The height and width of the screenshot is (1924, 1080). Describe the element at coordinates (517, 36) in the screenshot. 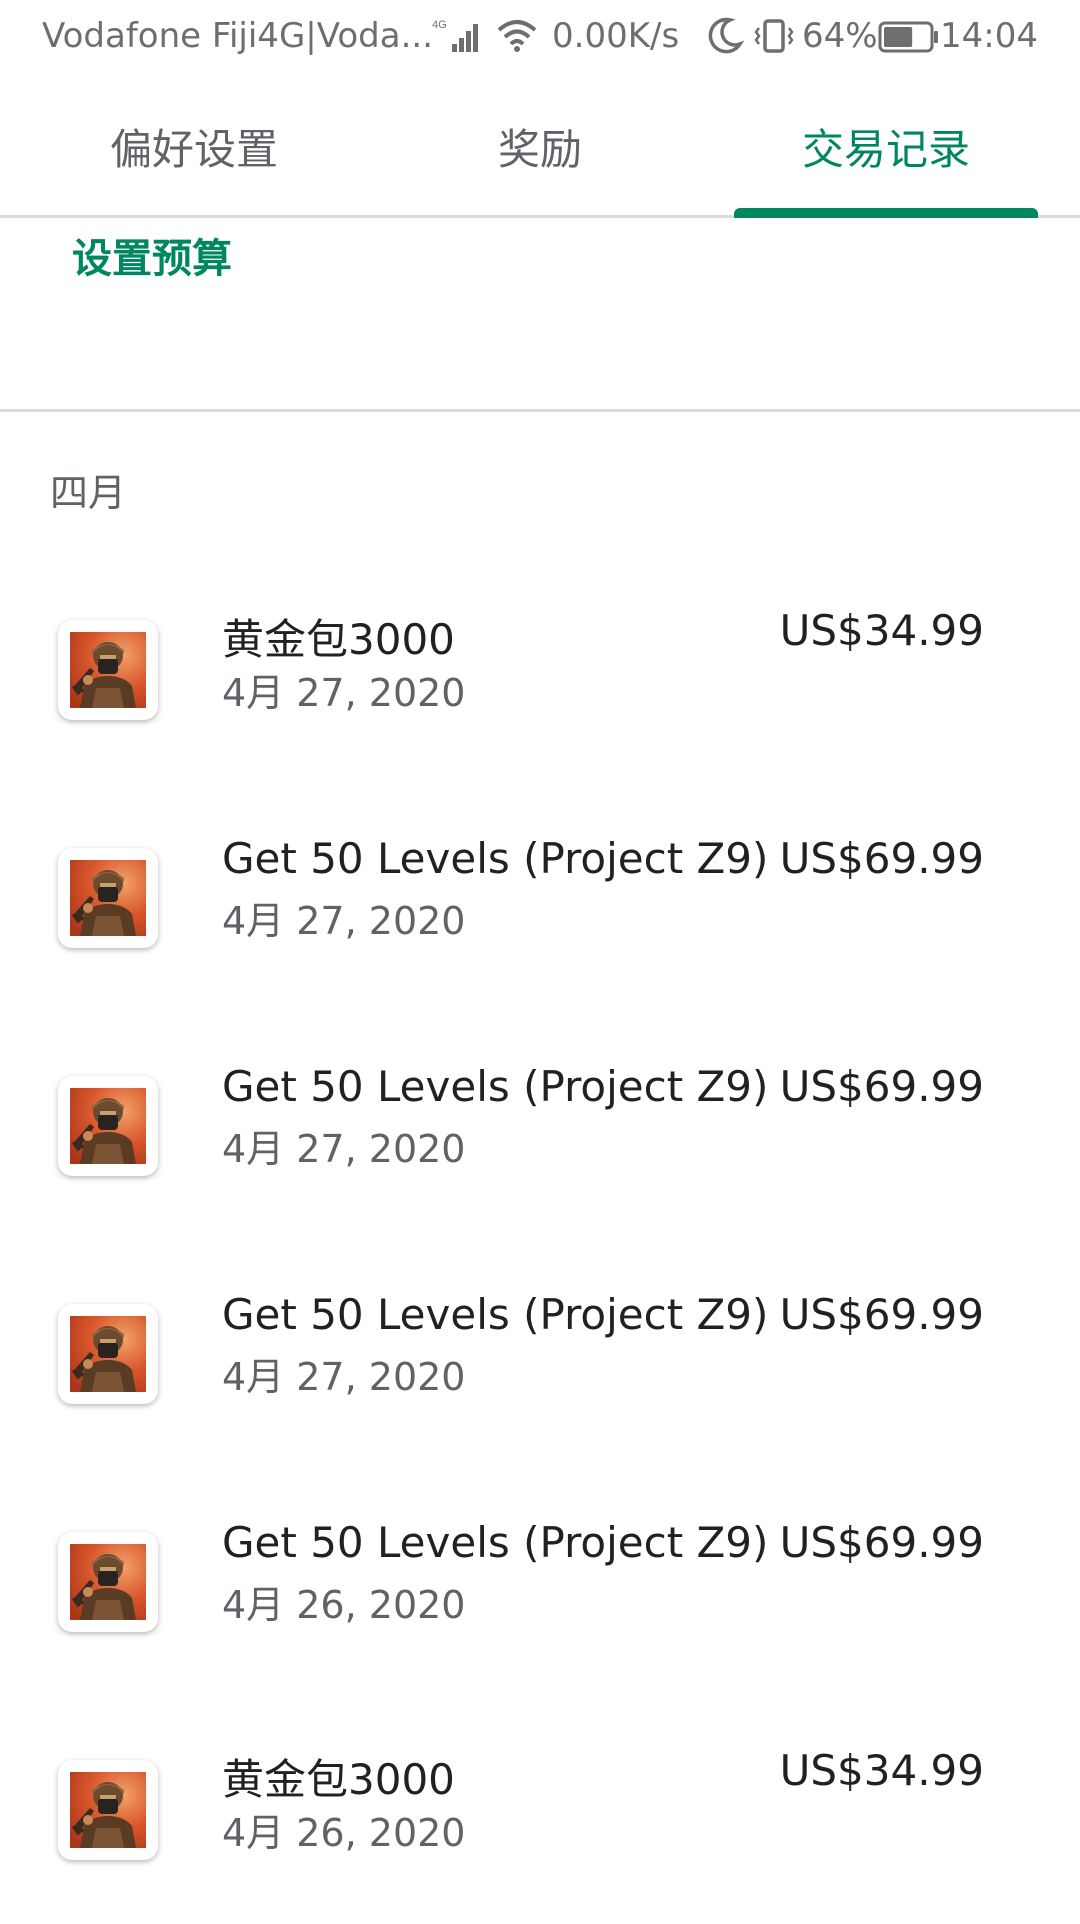

I see `wifi-icon` at that location.